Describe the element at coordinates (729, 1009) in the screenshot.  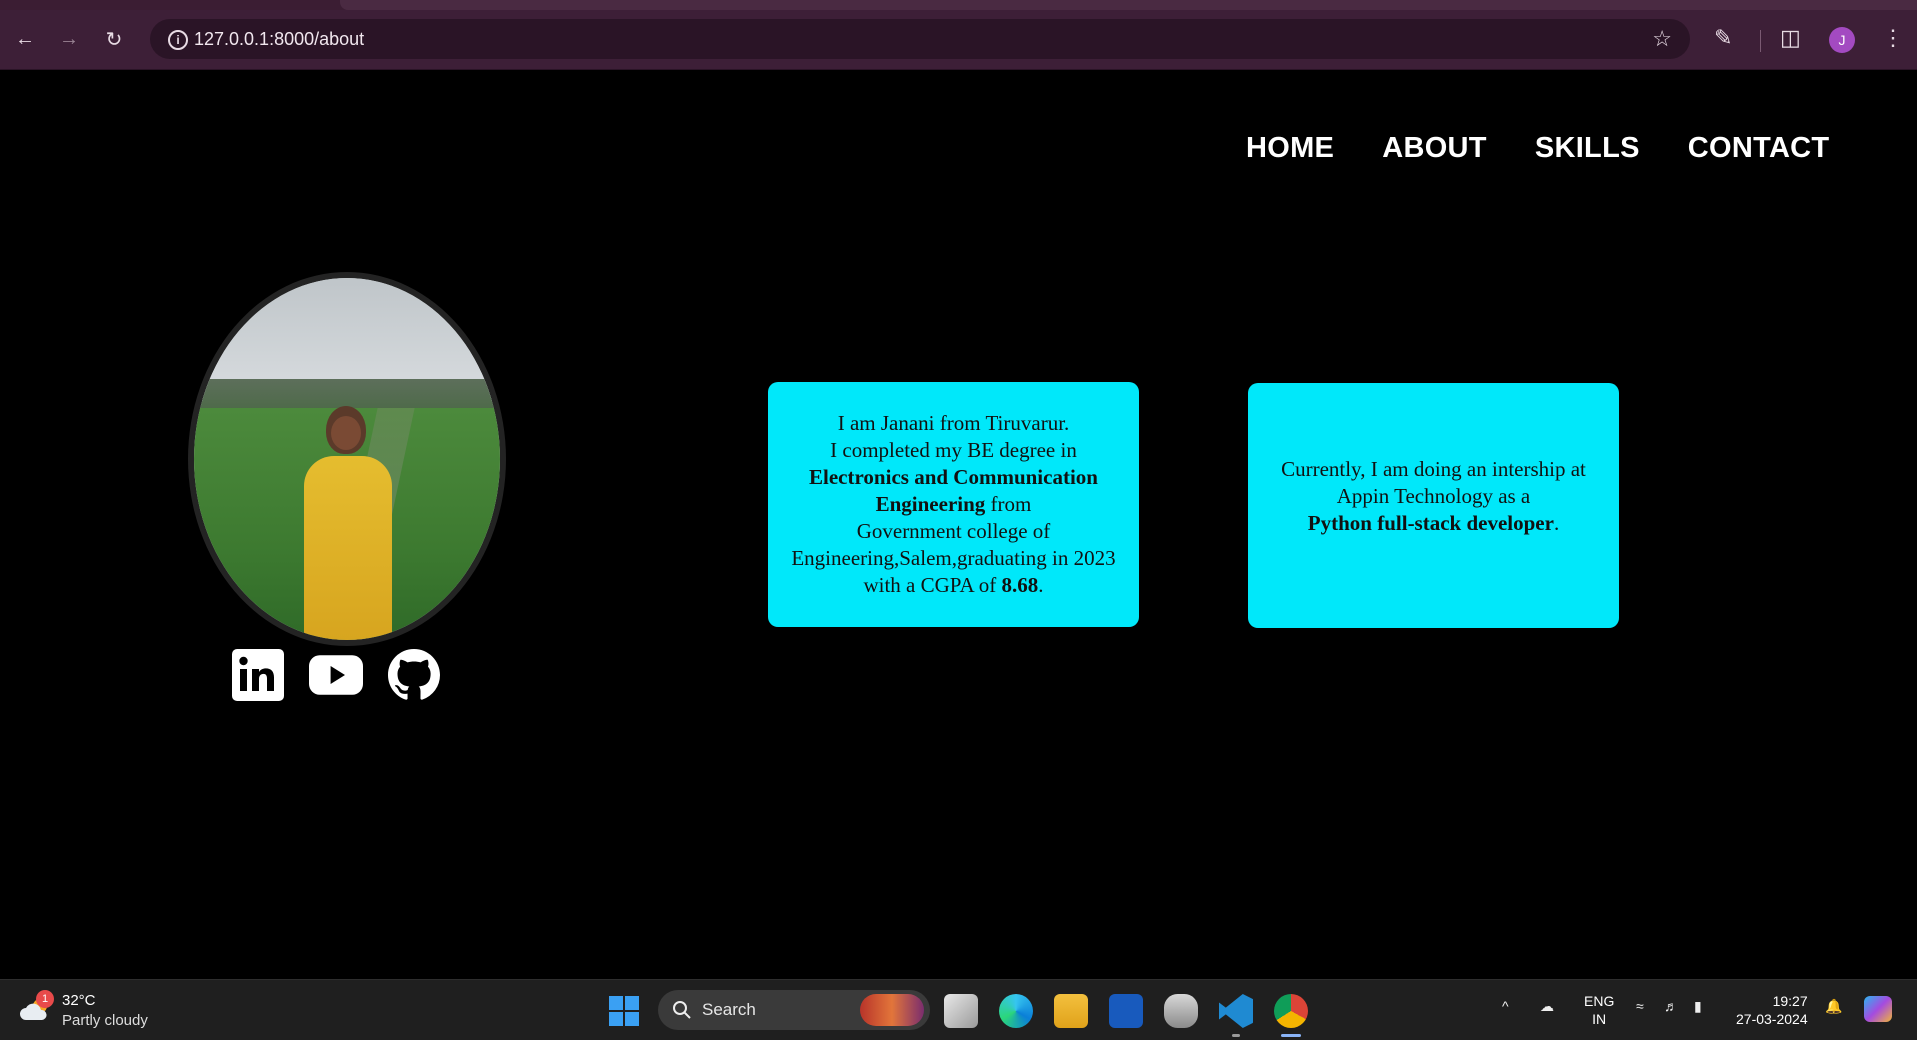
I see `search-label: Search` at that location.